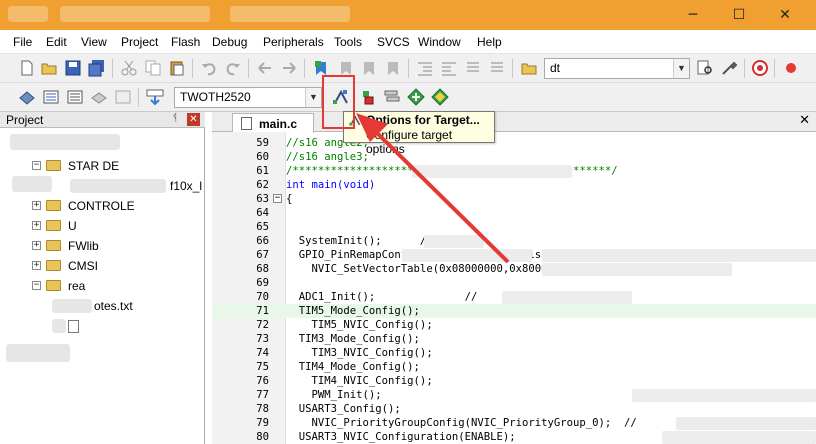  I want to click on code-line: 70 ADC1_Init(); //, so click(514, 297).